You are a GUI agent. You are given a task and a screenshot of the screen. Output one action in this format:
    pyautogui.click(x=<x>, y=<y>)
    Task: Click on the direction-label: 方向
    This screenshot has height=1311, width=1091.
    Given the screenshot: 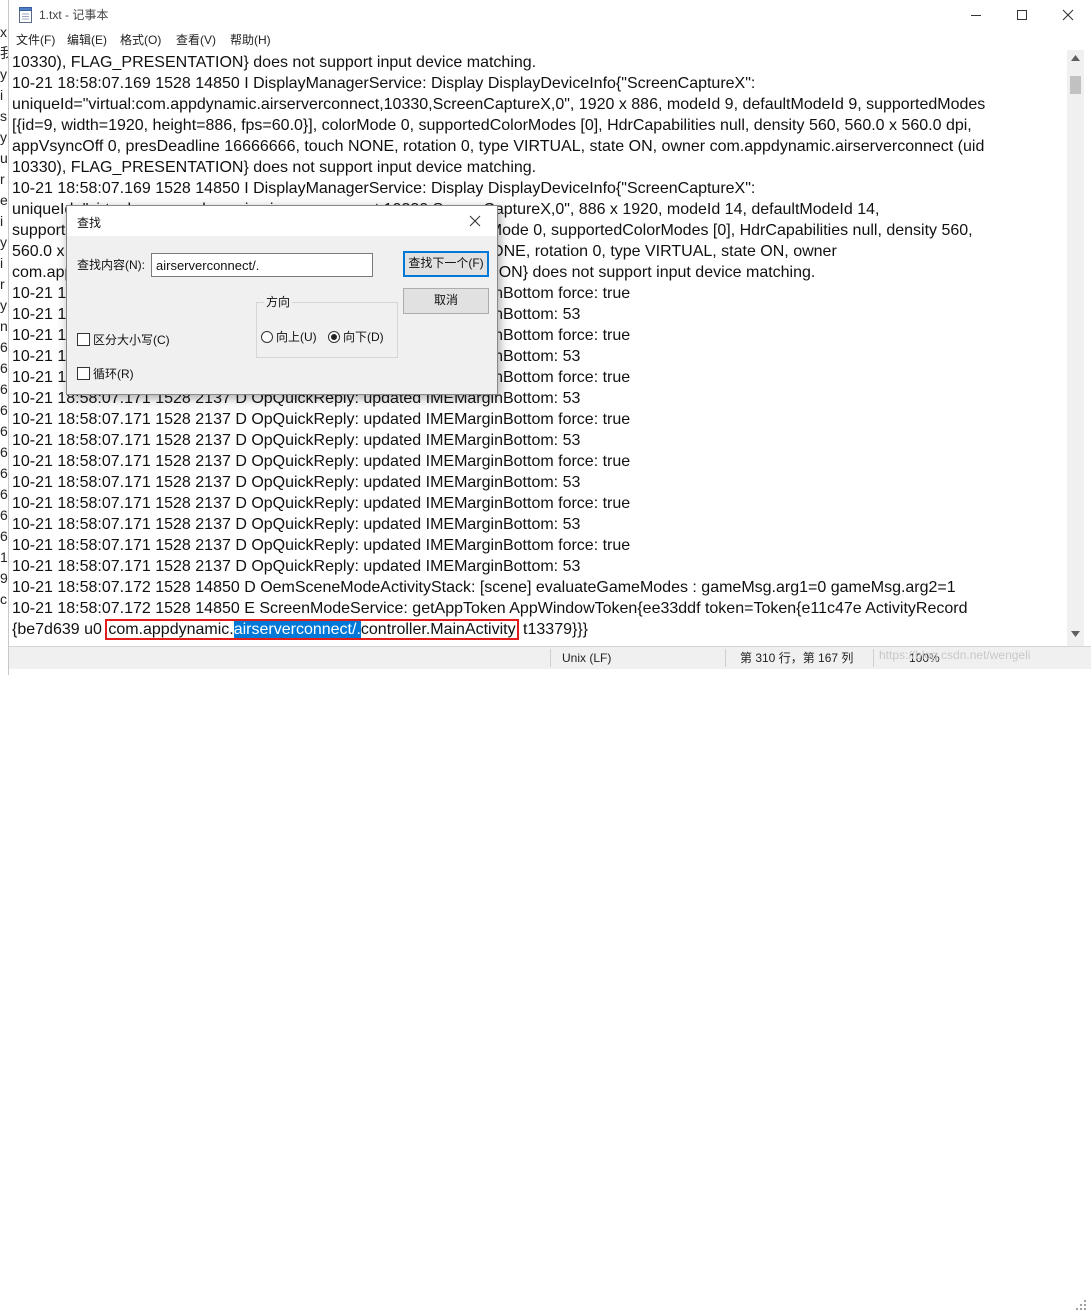 What is the action you would take?
    pyautogui.click(x=278, y=302)
    